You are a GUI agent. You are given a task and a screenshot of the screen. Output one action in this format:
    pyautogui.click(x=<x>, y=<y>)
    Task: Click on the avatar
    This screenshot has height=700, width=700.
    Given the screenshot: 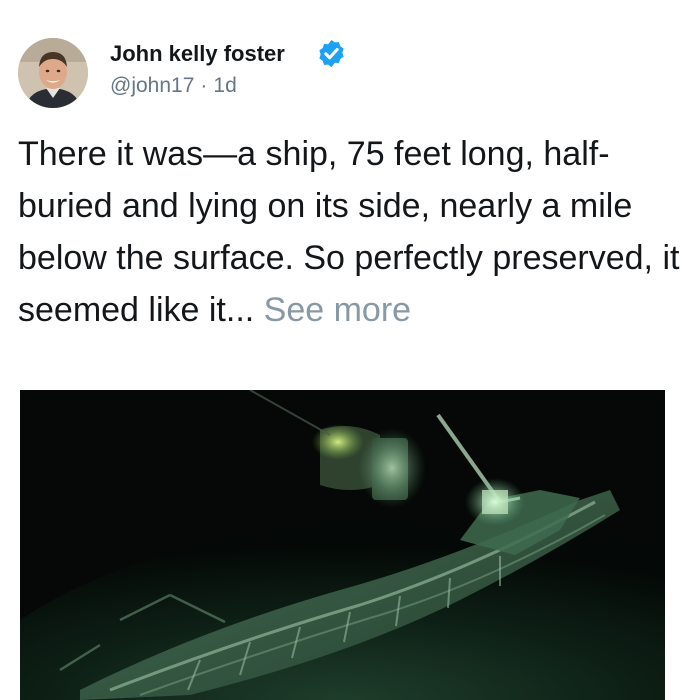 What is the action you would take?
    pyautogui.click(x=53, y=73)
    